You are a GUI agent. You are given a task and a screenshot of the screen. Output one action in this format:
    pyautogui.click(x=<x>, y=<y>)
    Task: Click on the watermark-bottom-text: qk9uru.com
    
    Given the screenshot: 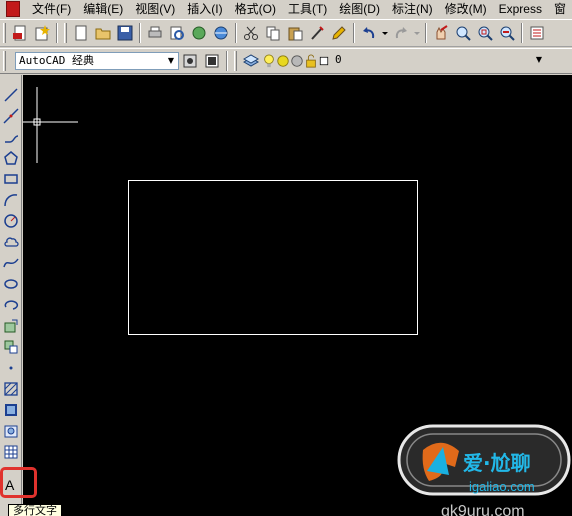 What is the action you would take?
    pyautogui.click(x=483, y=509)
    